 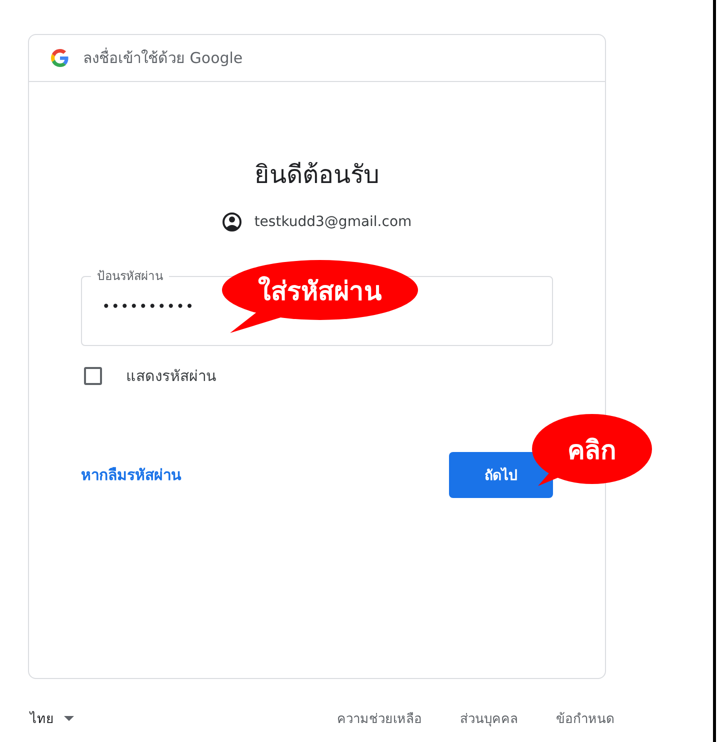 What do you see at coordinates (163, 57) in the screenshot?
I see `card-header-title: ลงชื่อเข้าใช้ด้วย Google` at bounding box center [163, 57].